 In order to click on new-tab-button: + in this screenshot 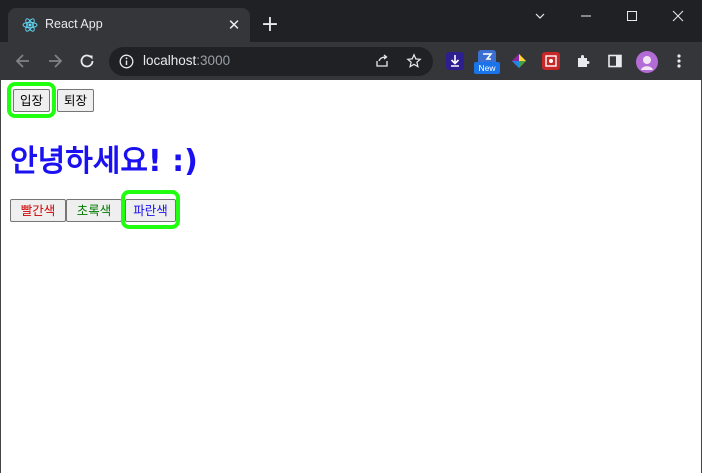, I will do `click(270, 25)`.